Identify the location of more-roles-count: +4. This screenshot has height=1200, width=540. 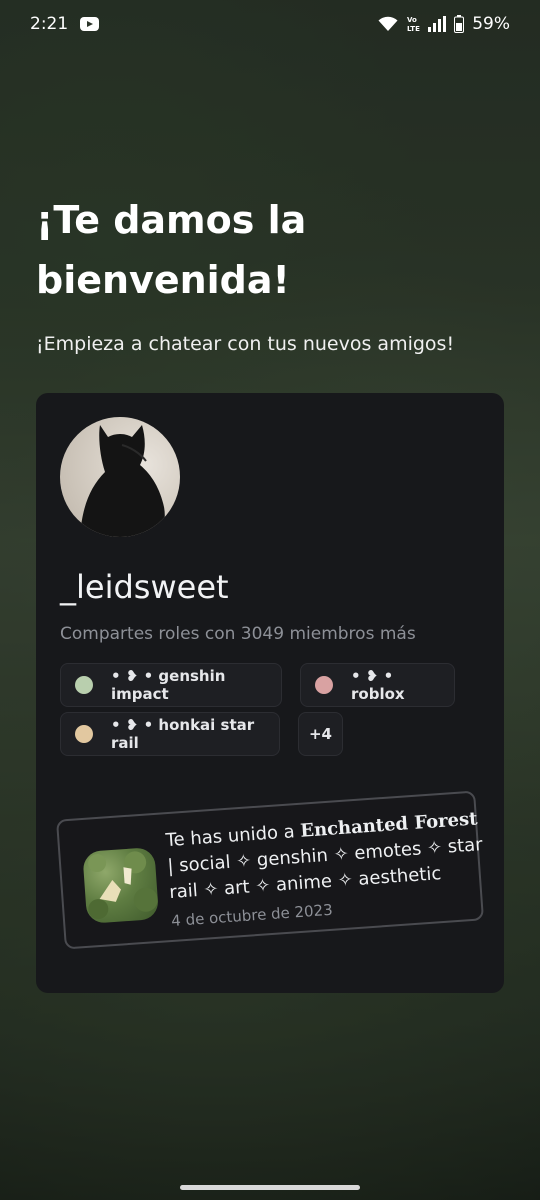
(320, 734).